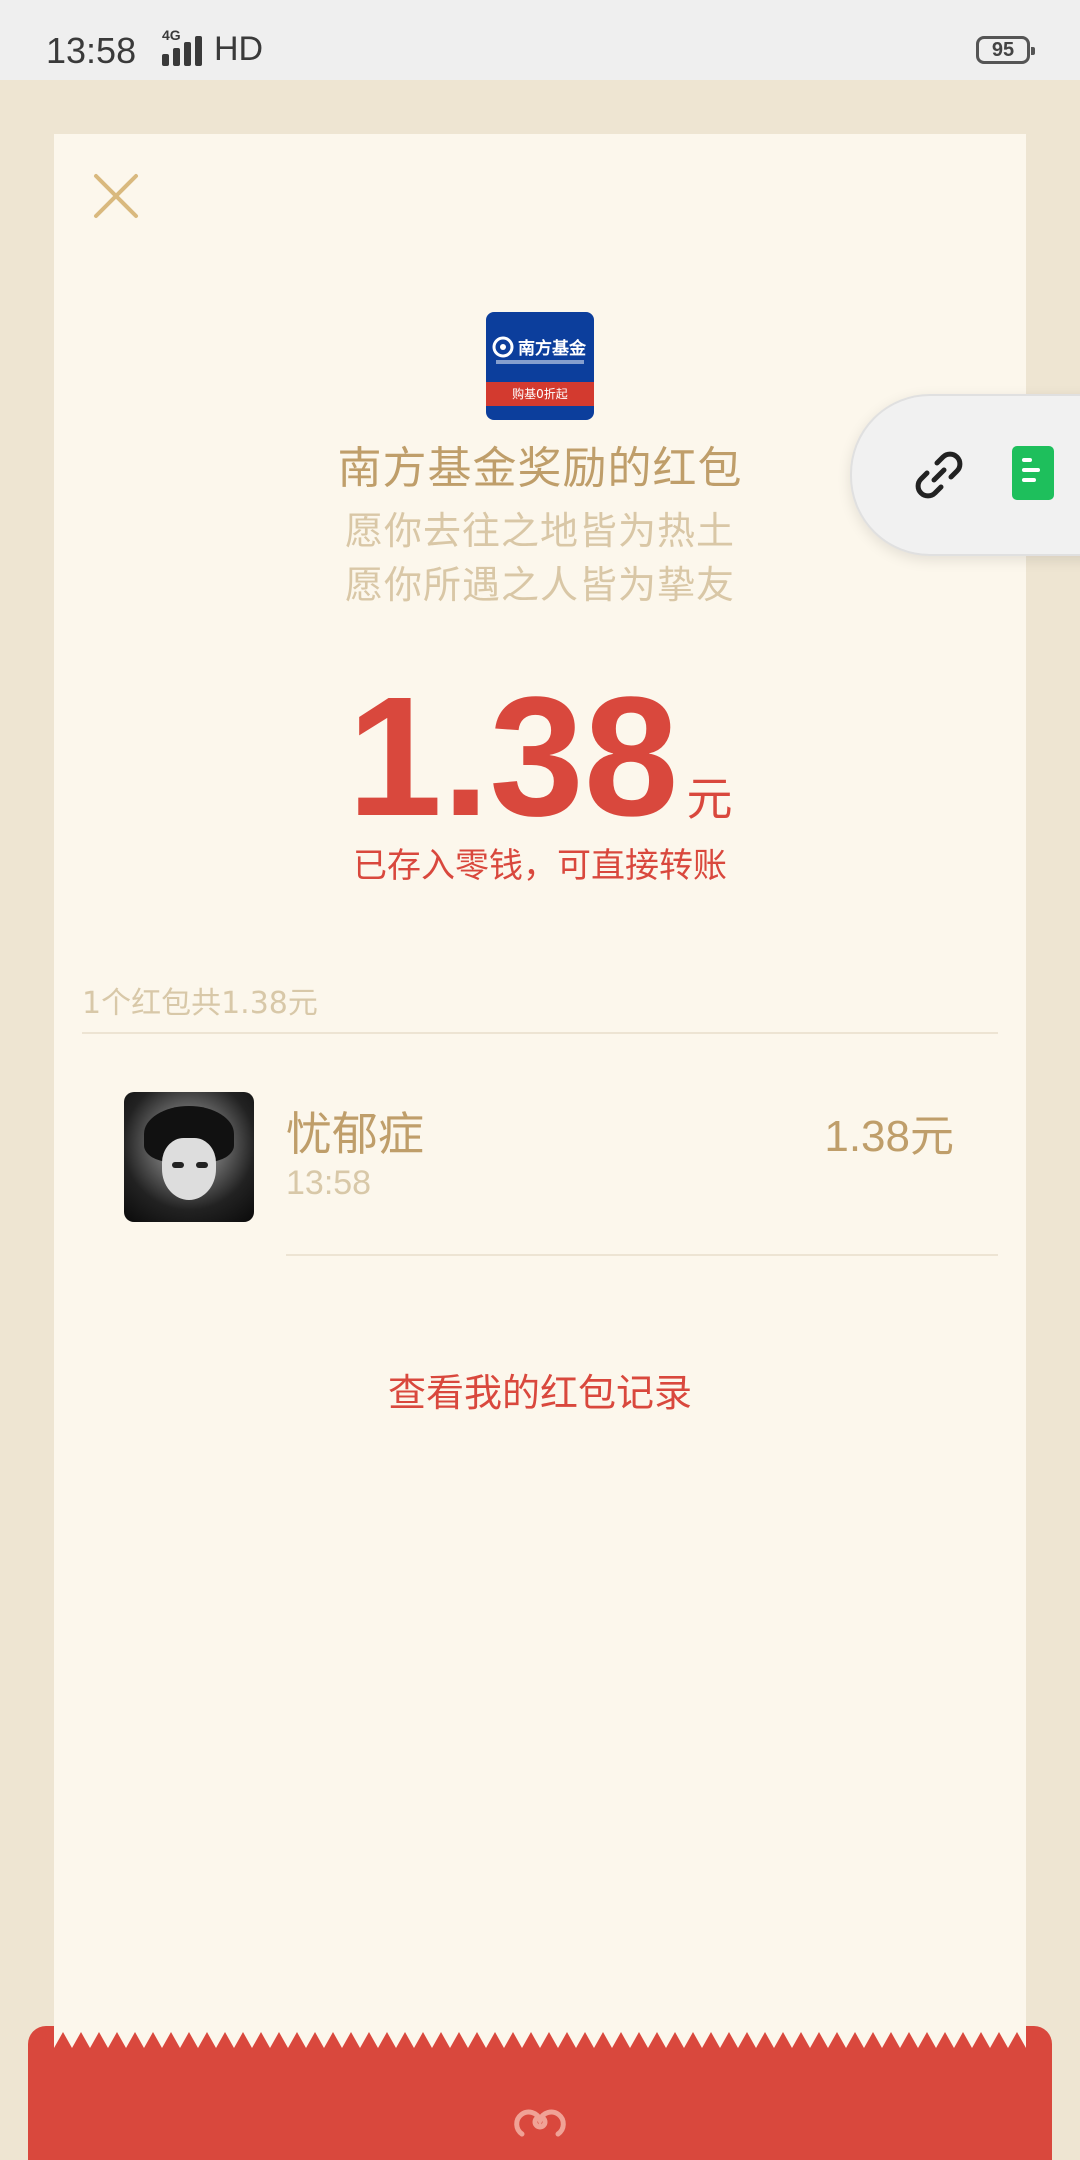 The image size is (1080, 2160). What do you see at coordinates (1003, 49) in the screenshot?
I see `battery-level: 95` at bounding box center [1003, 49].